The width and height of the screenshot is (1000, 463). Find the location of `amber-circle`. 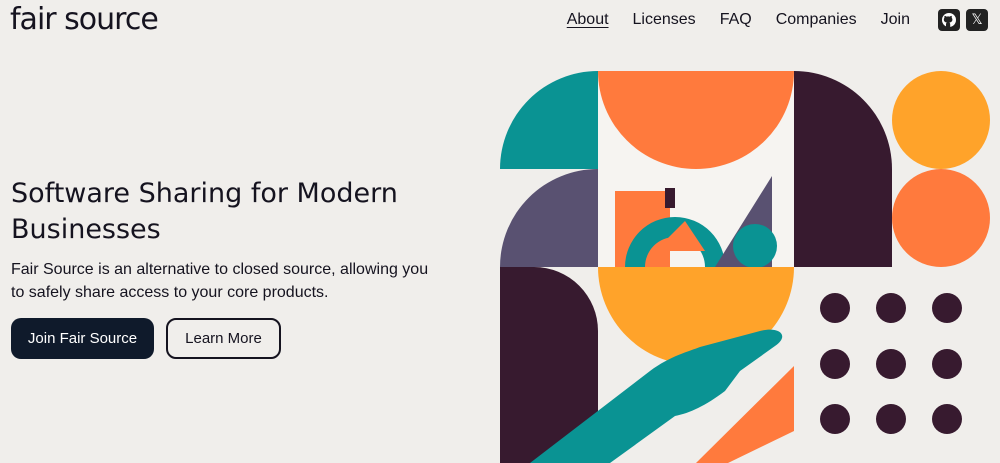

amber-circle is located at coordinates (941, 120).